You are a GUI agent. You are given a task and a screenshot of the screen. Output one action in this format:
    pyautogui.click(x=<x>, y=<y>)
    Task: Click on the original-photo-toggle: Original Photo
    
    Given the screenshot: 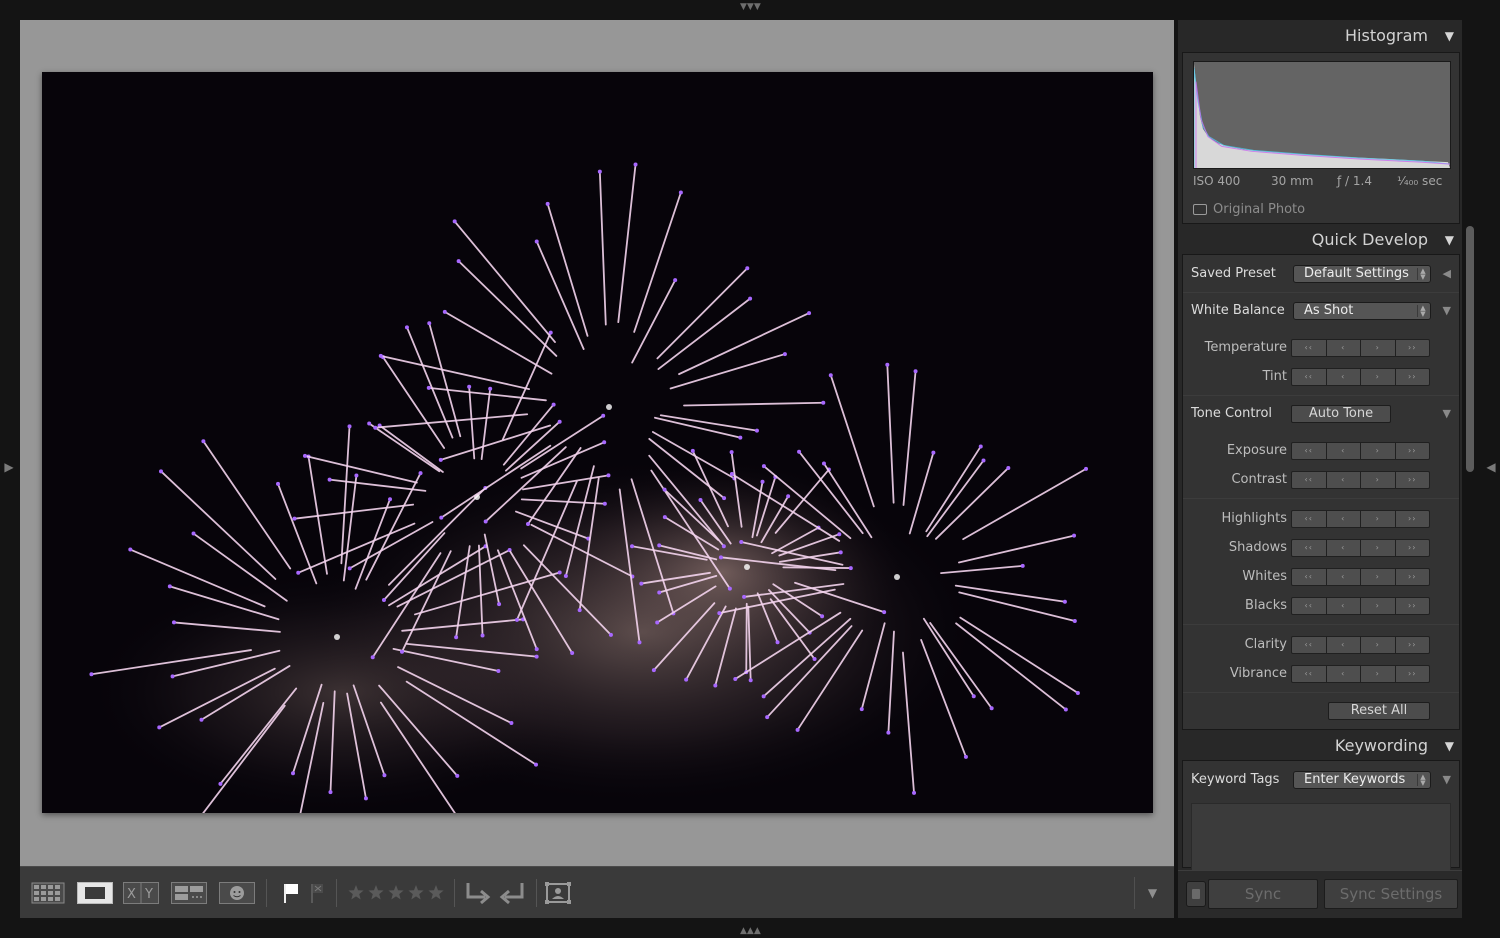 What is the action you would take?
    pyautogui.click(x=1249, y=209)
    